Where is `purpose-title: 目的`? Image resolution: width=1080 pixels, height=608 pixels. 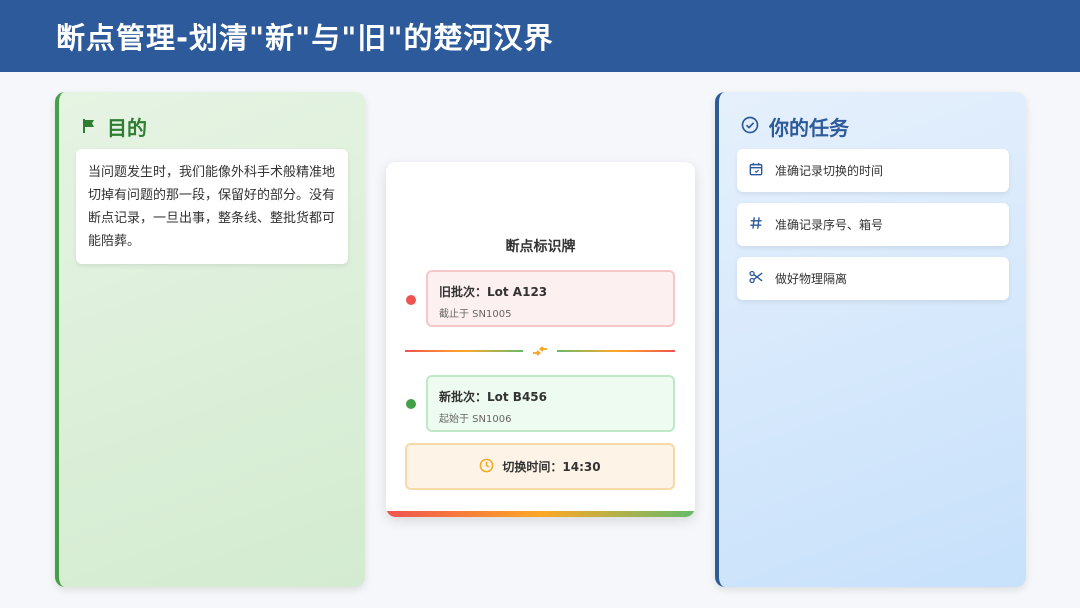 purpose-title: 目的 is located at coordinates (127, 128).